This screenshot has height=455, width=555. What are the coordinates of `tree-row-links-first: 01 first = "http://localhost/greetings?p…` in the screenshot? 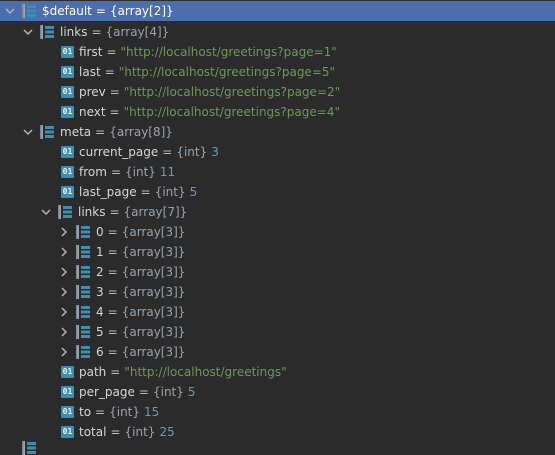 It's located at (277, 52).